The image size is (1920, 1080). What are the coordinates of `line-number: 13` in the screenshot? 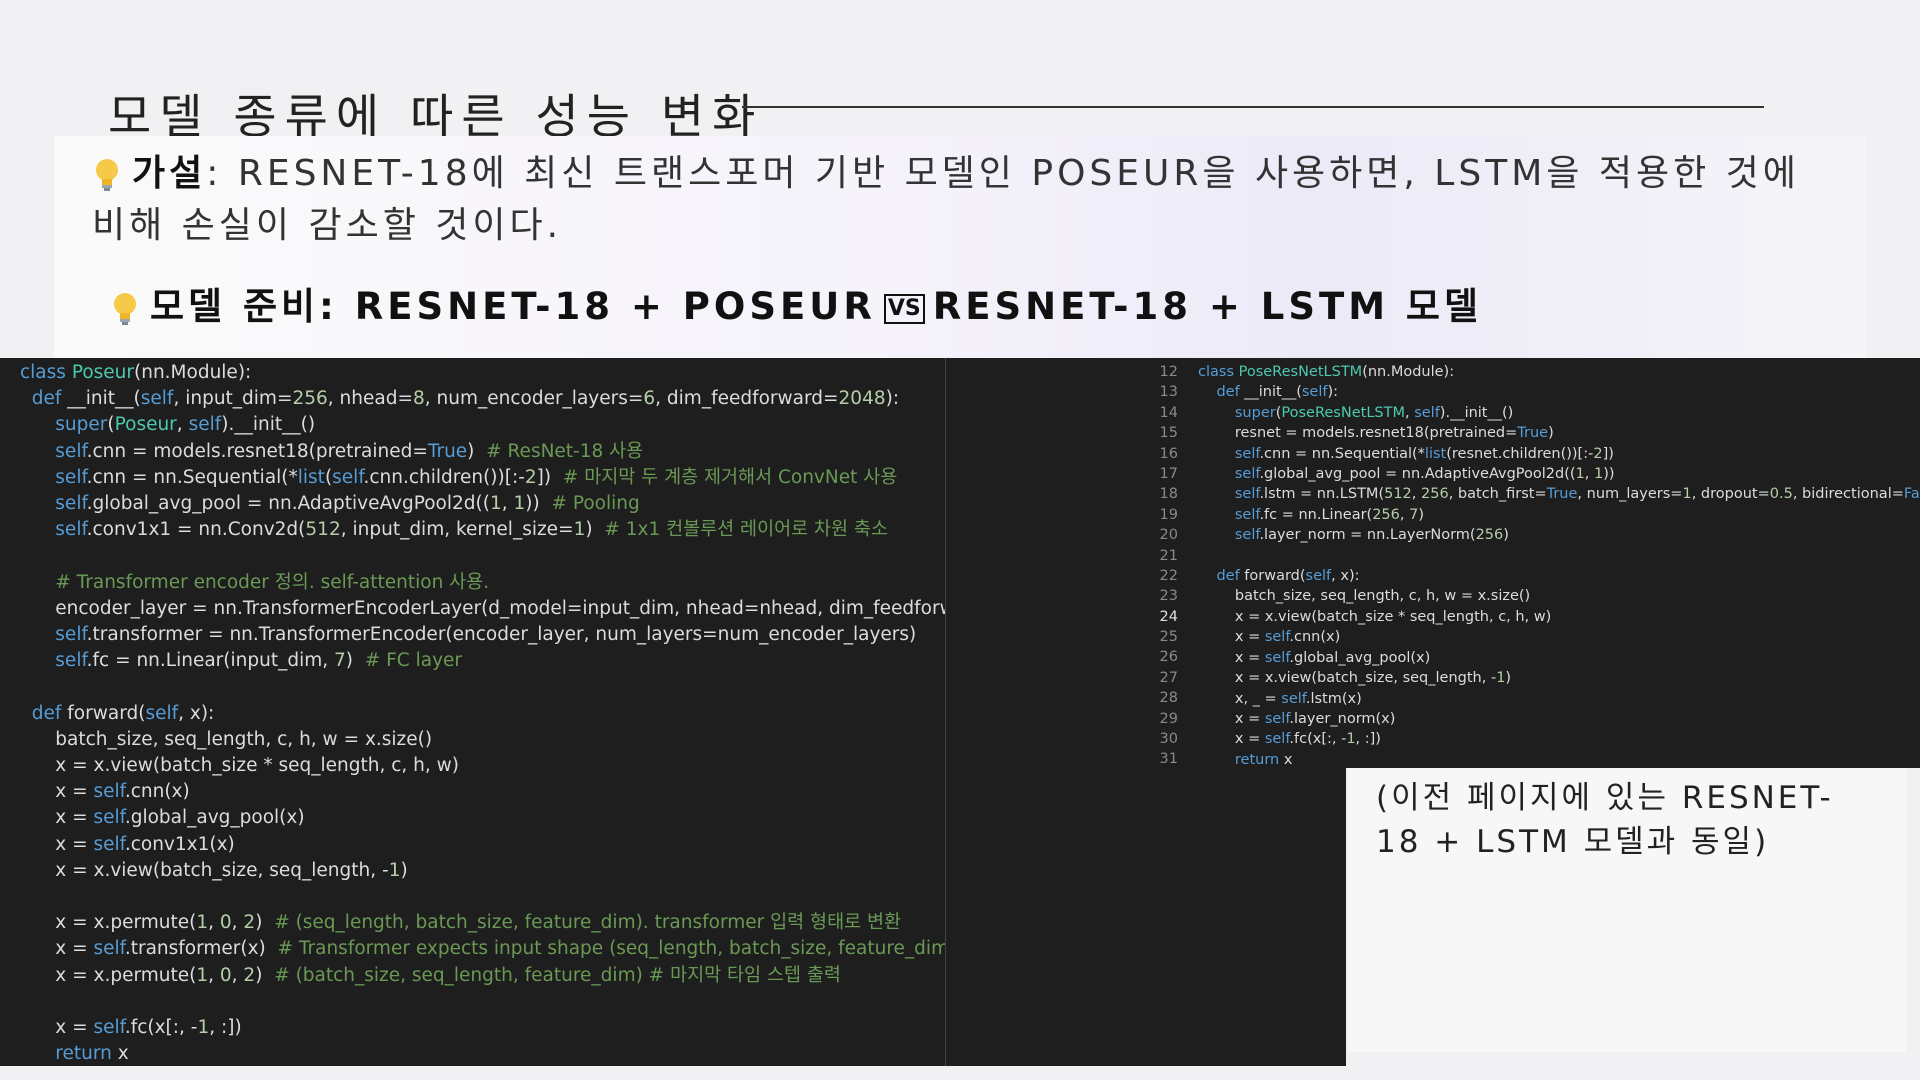 It's located at (1168, 392).